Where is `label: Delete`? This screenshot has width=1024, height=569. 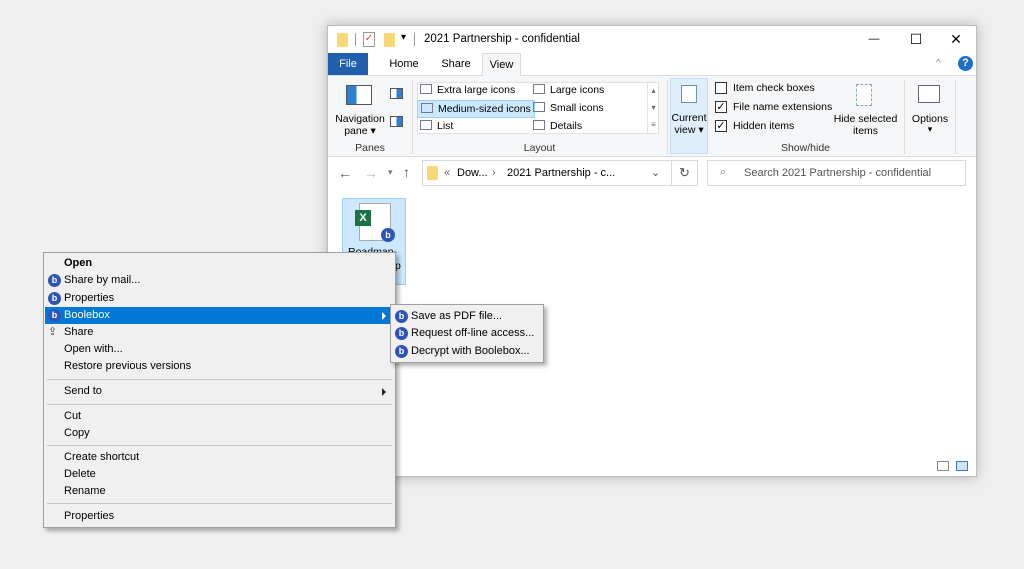 label: Delete is located at coordinates (80, 474).